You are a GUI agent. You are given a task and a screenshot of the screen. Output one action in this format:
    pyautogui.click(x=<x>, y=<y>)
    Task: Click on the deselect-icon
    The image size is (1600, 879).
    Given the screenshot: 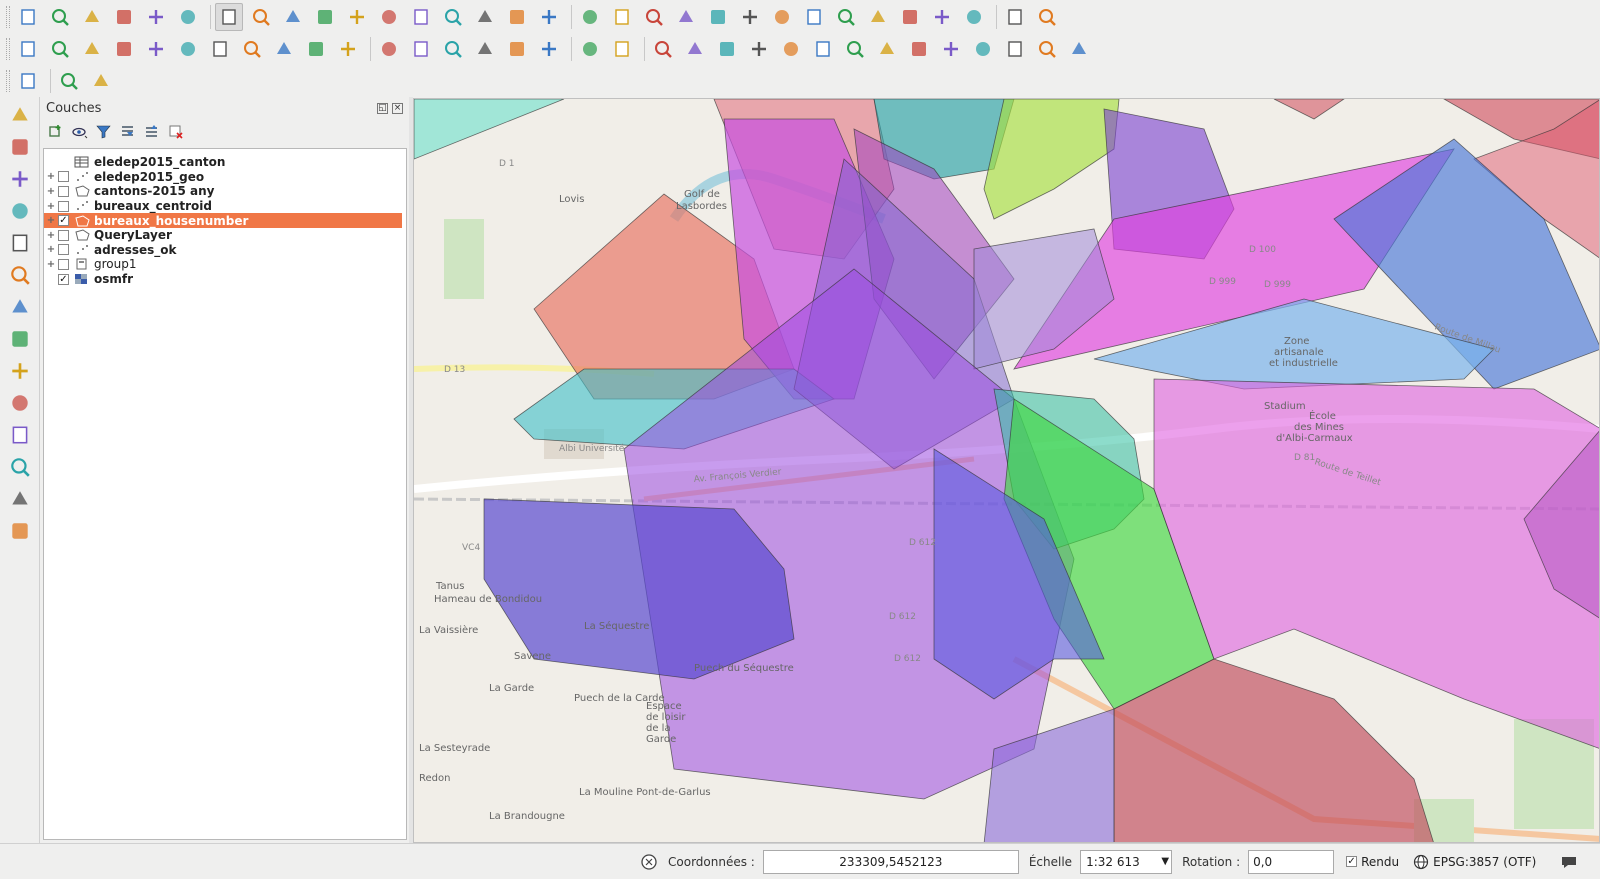 What is the action you would take?
    pyautogui.click(x=686, y=17)
    